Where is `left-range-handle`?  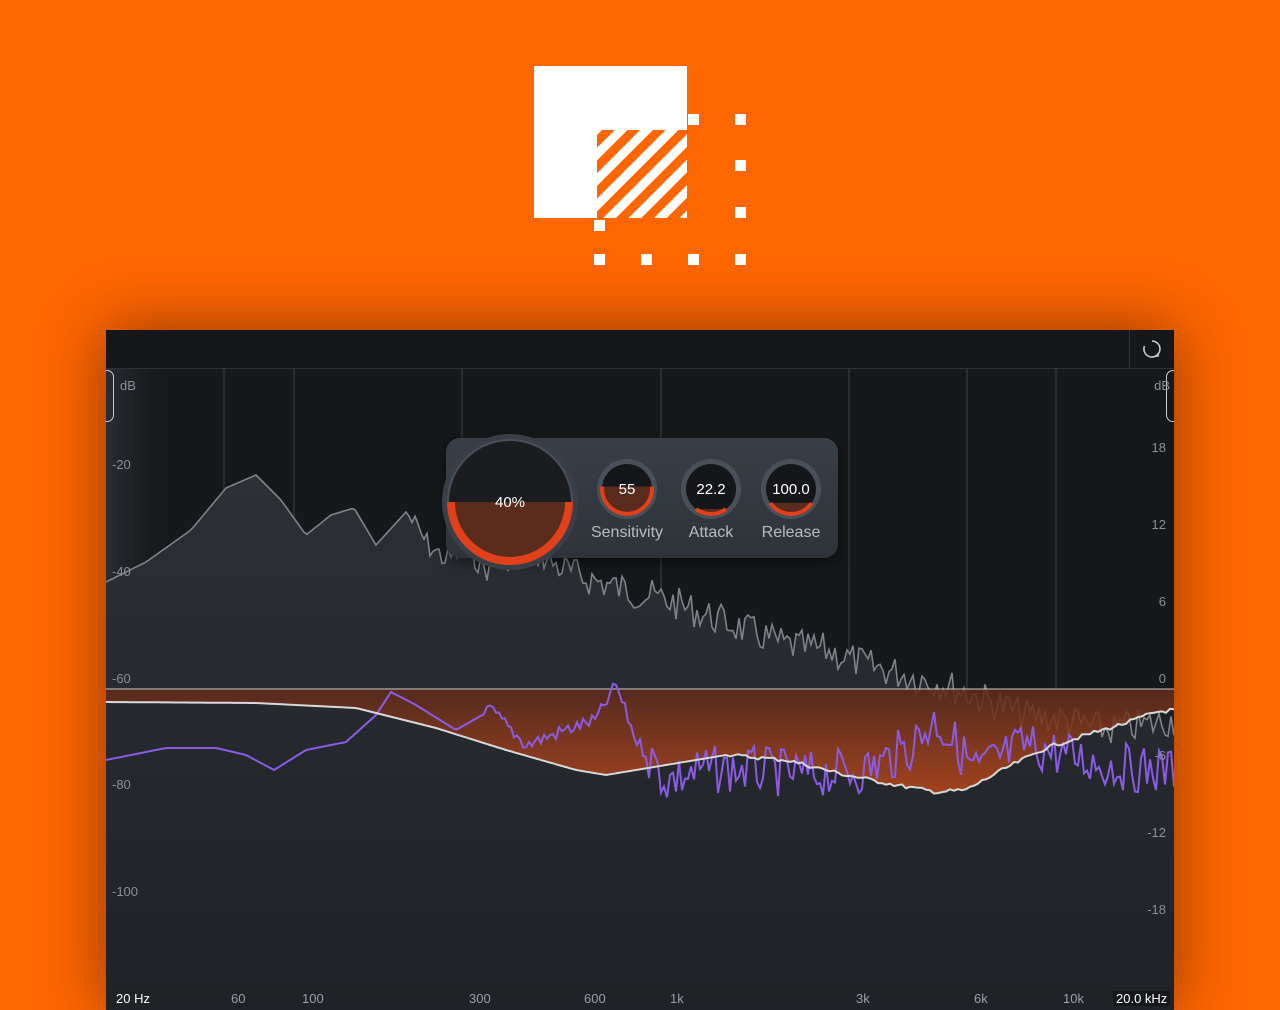
left-range-handle is located at coordinates (110, 396).